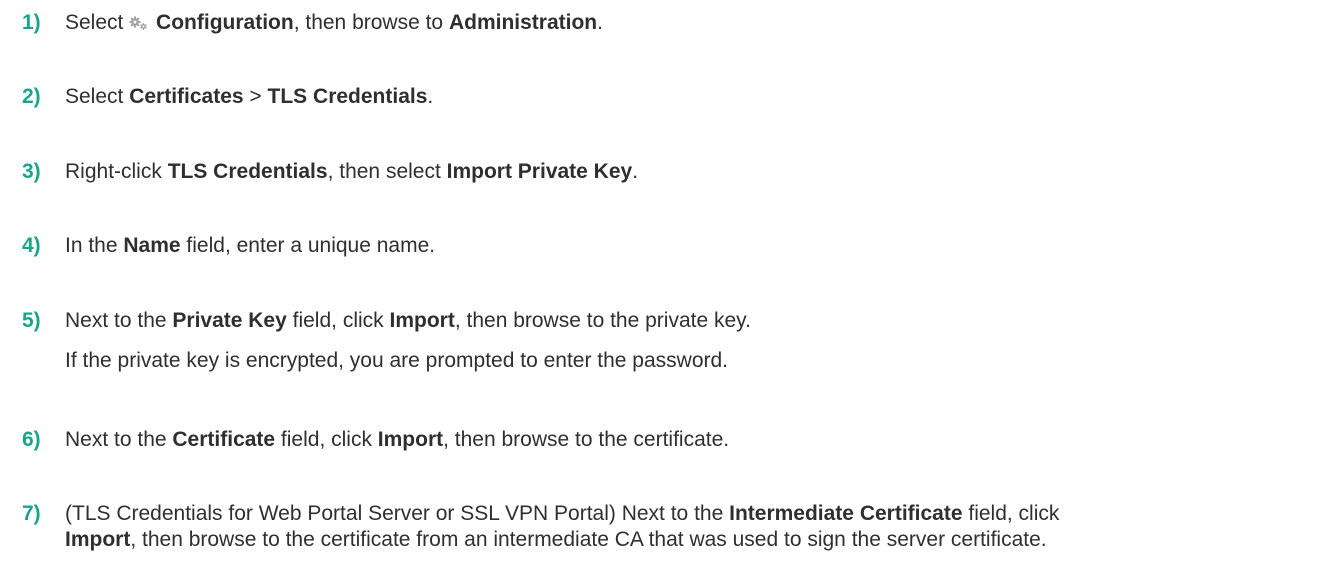  What do you see at coordinates (586, 439) in the screenshot?
I see `step-text-run: , then browse to the certificate.` at bounding box center [586, 439].